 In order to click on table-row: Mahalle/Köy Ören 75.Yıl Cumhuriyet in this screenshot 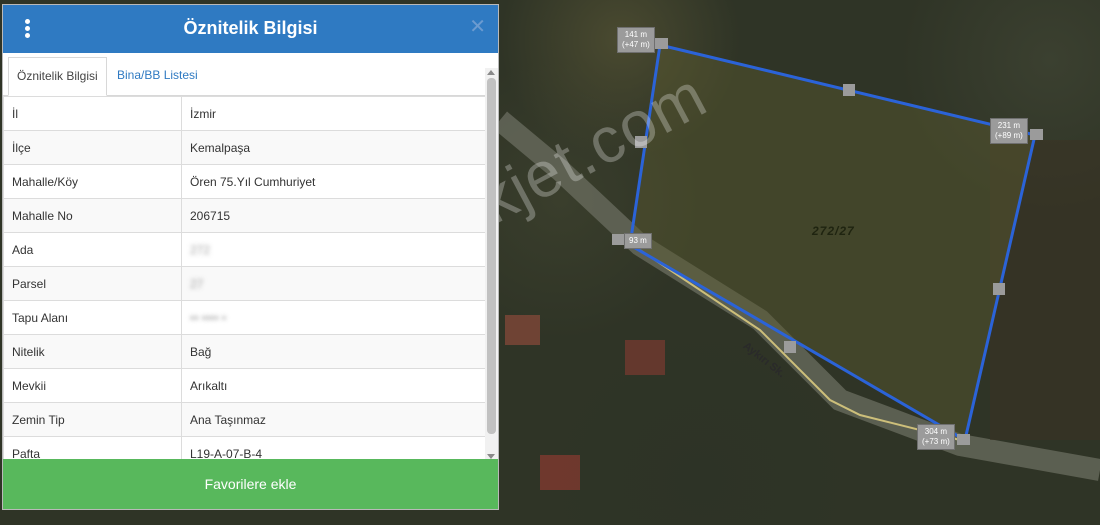, I will do `click(244, 181)`.